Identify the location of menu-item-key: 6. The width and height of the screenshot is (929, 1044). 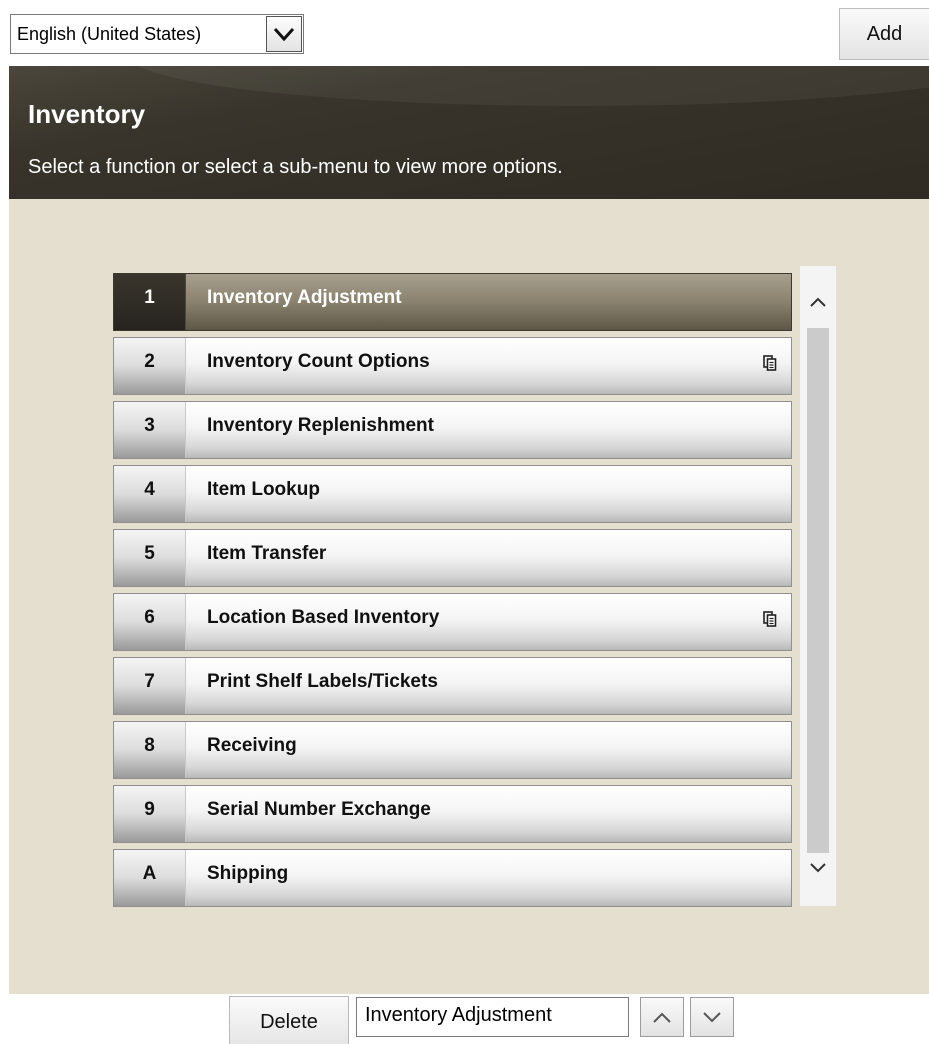
(150, 622).